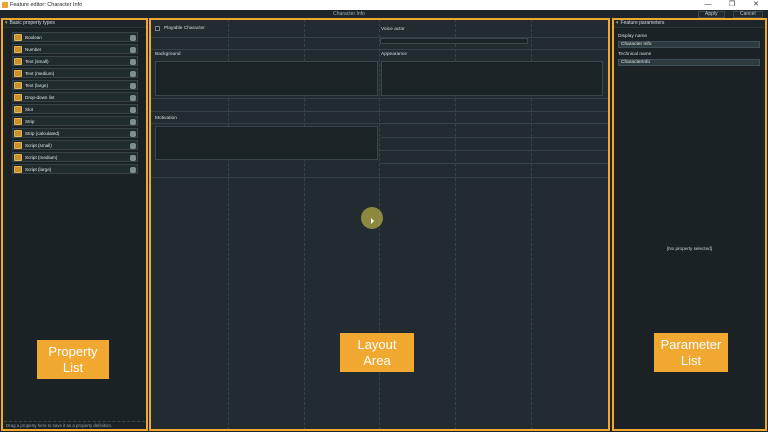  What do you see at coordinates (691, 352) in the screenshot?
I see `parameter-list-callout: Parameter List` at bounding box center [691, 352].